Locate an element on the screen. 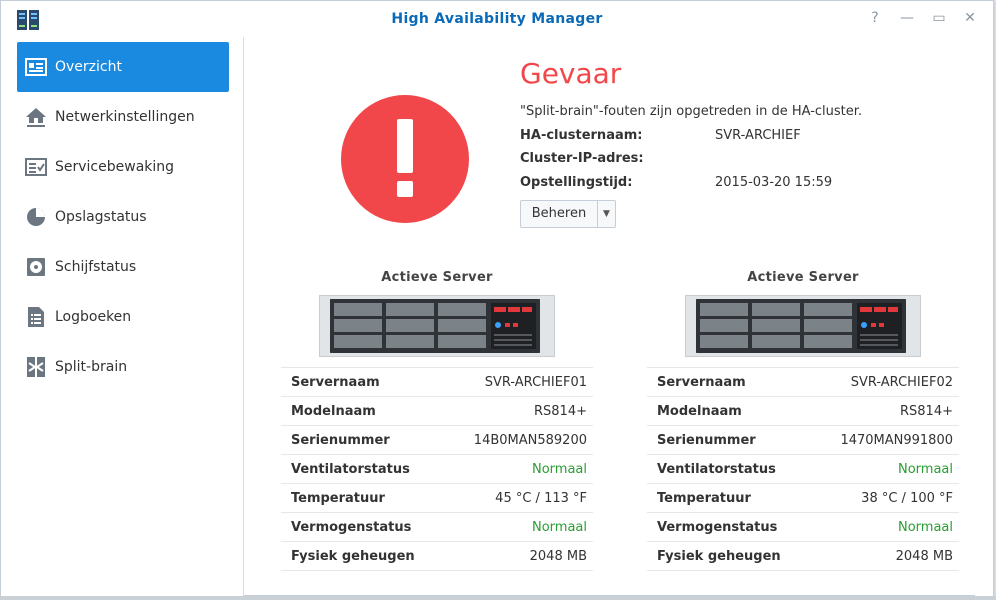 The width and height of the screenshot is (996, 600). title-bar: High Availability Manager ? — ▭ ✕ is located at coordinates (497, 19).